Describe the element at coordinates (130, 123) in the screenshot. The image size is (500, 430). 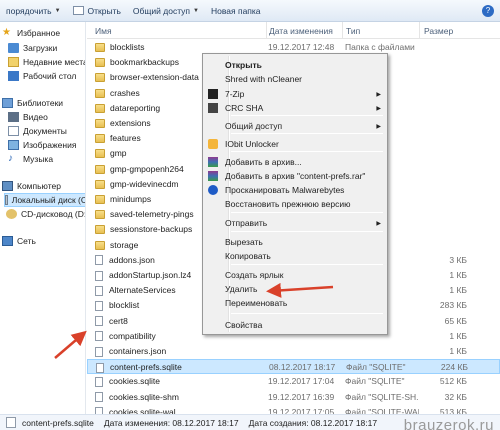
I see `file-name: extensions` at that location.